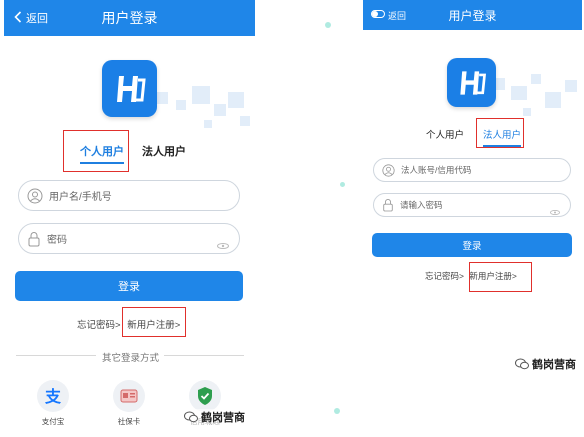  Describe the element at coordinates (129, 238) in the screenshot. I see `password-field: 密码` at that location.